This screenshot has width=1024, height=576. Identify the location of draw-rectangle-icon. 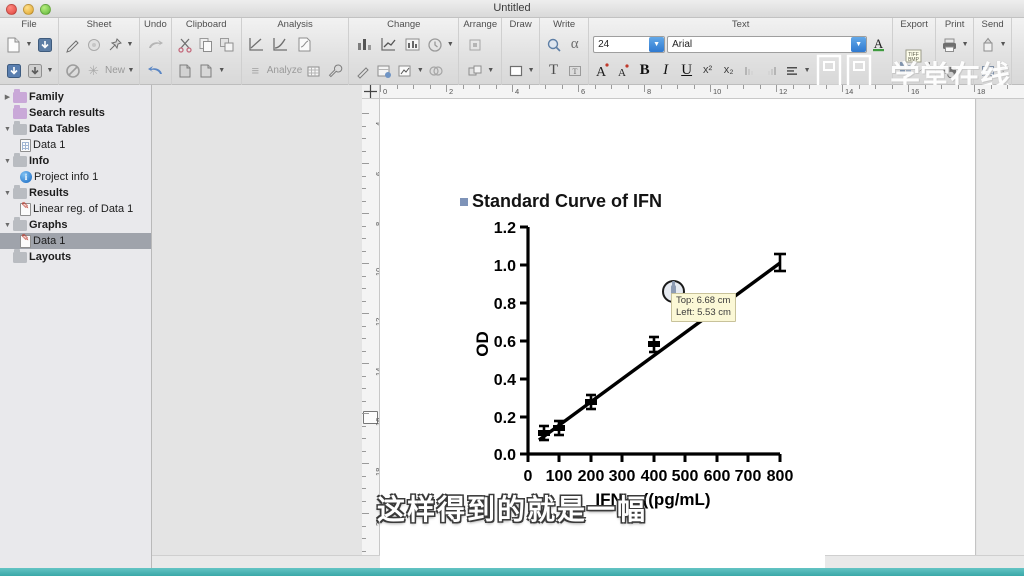
(515, 70).